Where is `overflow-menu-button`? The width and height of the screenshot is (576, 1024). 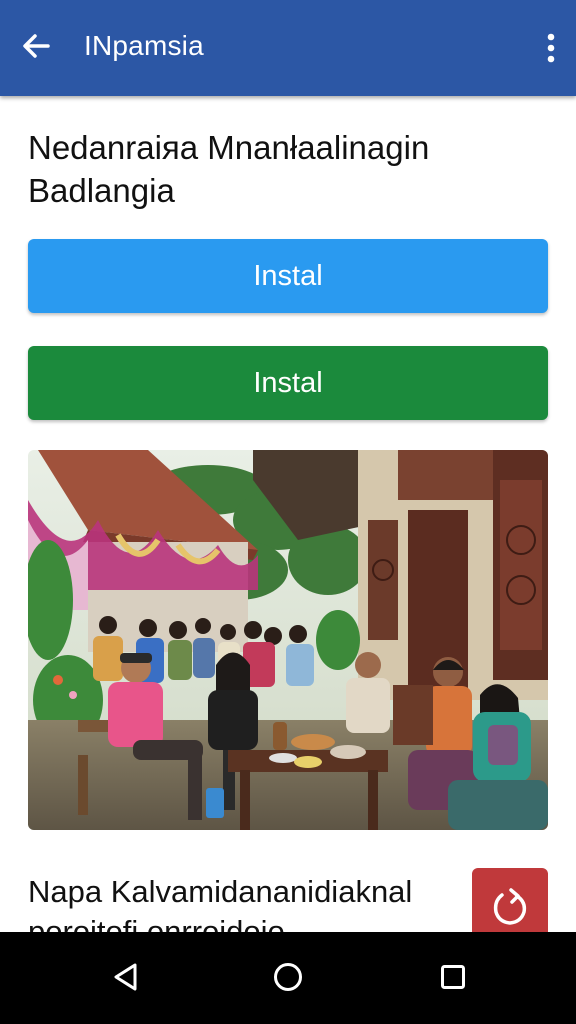 overflow-menu-button is located at coordinates (551, 48).